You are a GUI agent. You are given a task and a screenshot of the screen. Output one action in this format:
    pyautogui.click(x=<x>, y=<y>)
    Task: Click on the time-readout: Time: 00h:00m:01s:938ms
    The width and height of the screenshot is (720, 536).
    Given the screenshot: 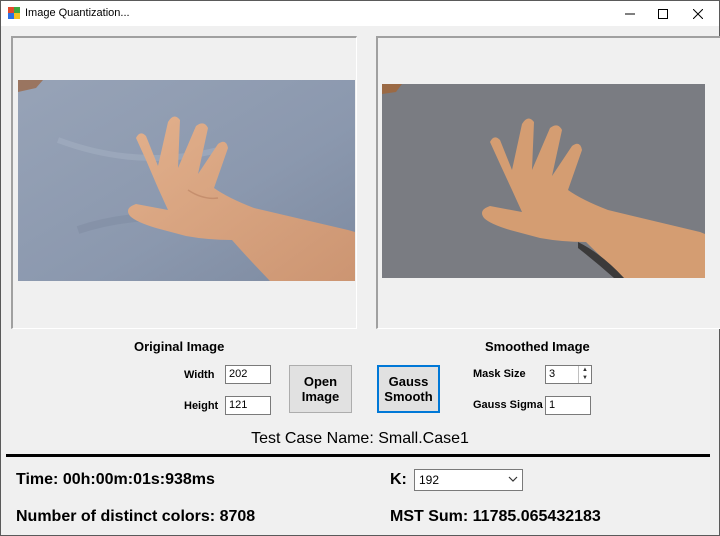 What is the action you would take?
    pyautogui.click(x=115, y=479)
    